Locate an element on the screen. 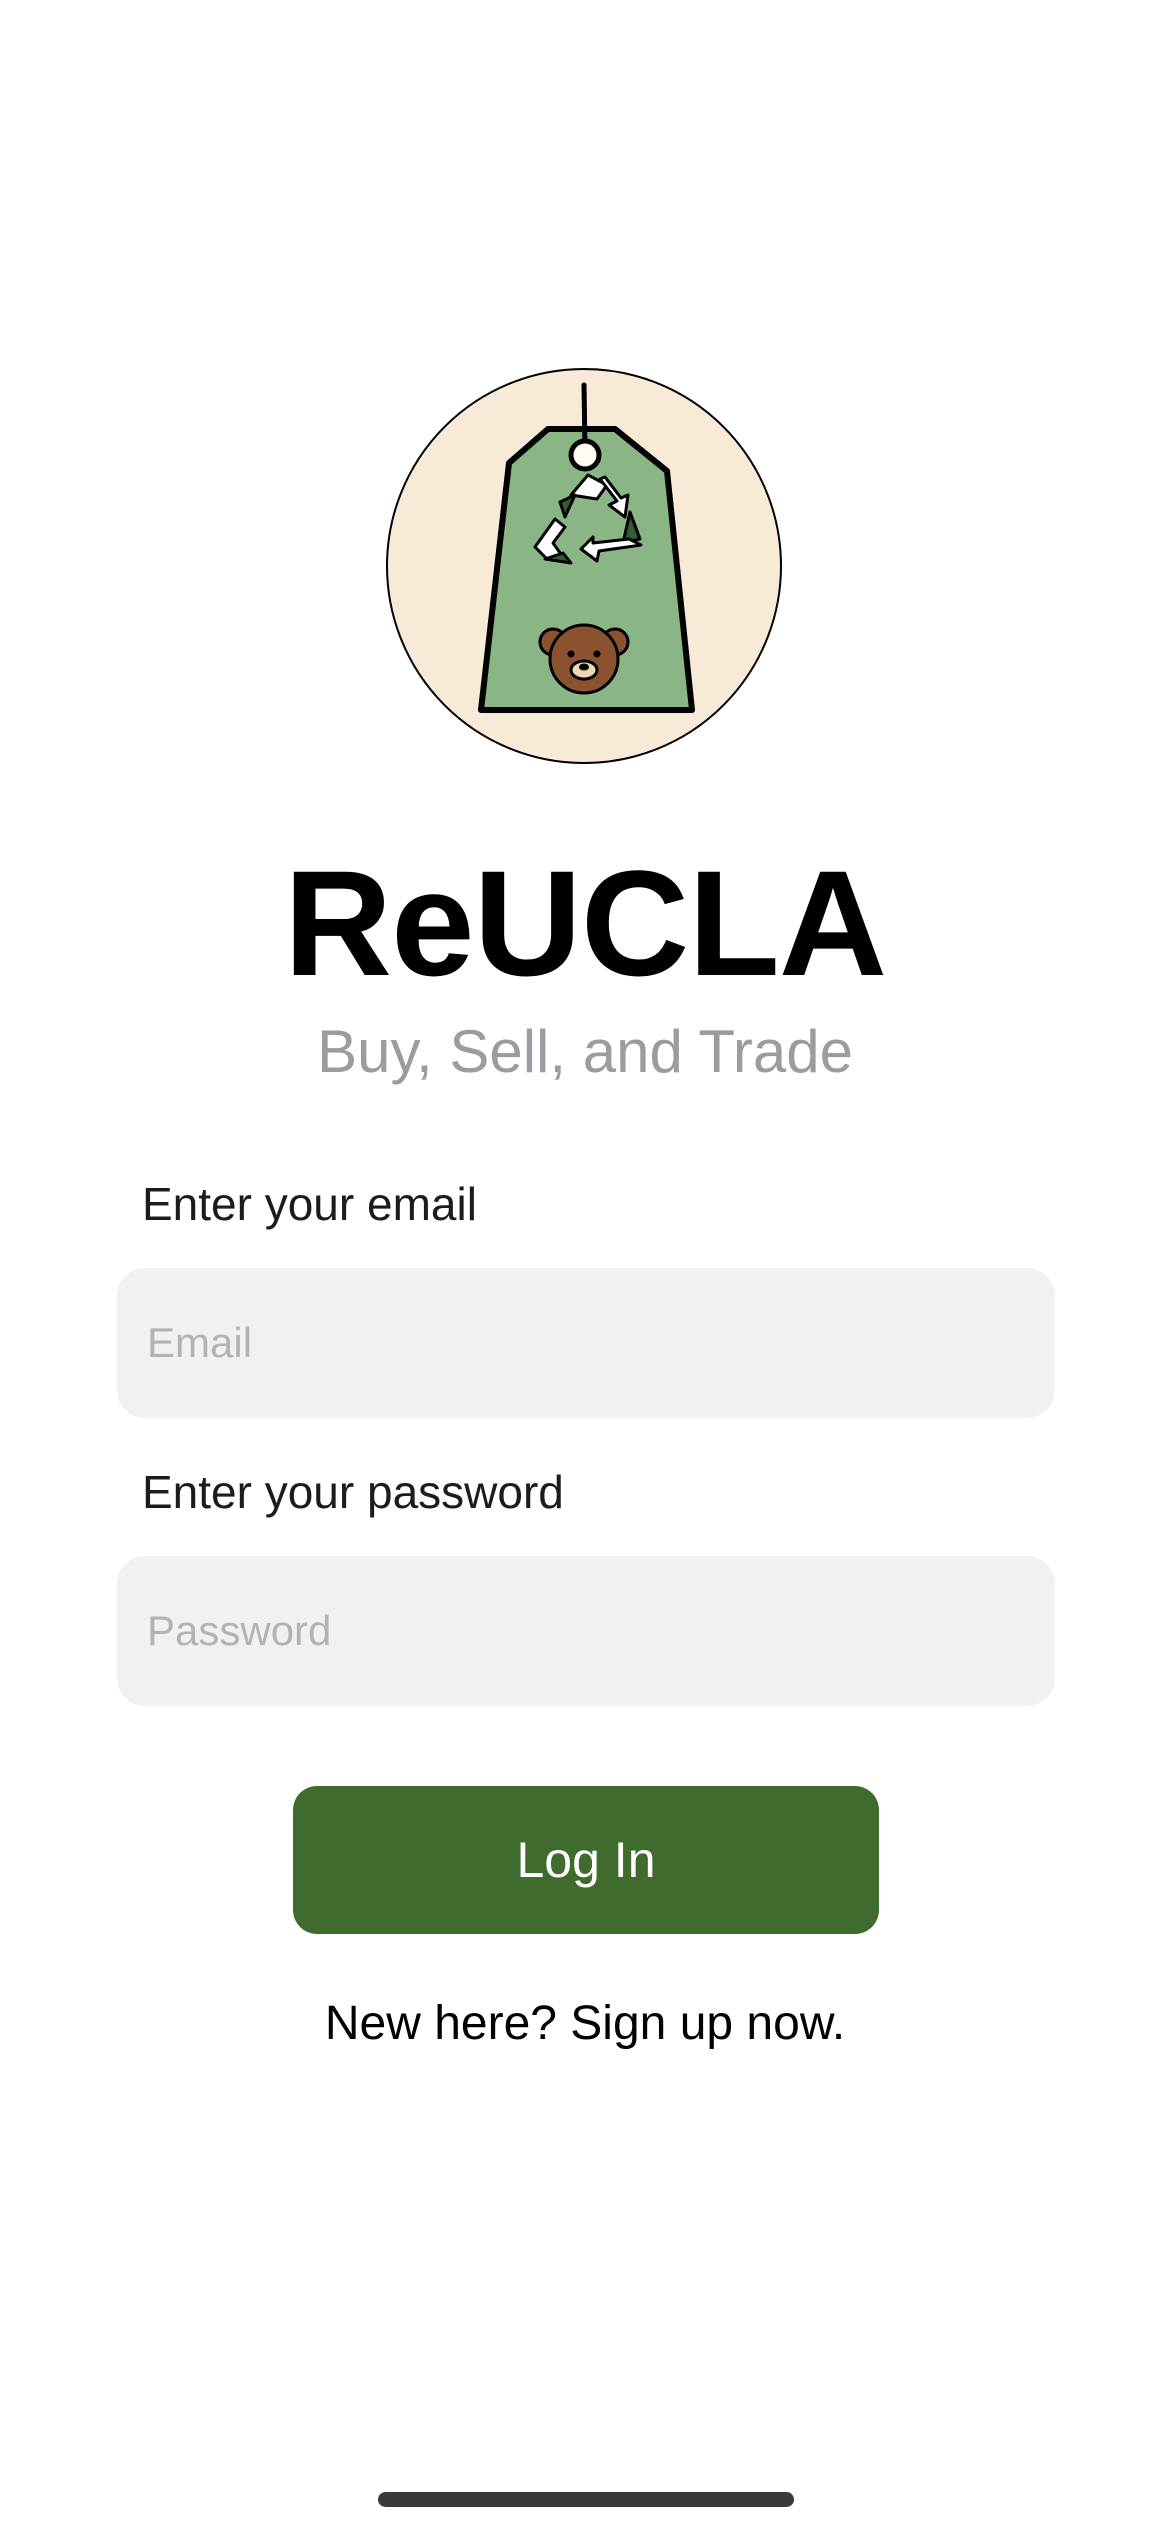  app-title: ReUCLA is located at coordinates (585, 923).